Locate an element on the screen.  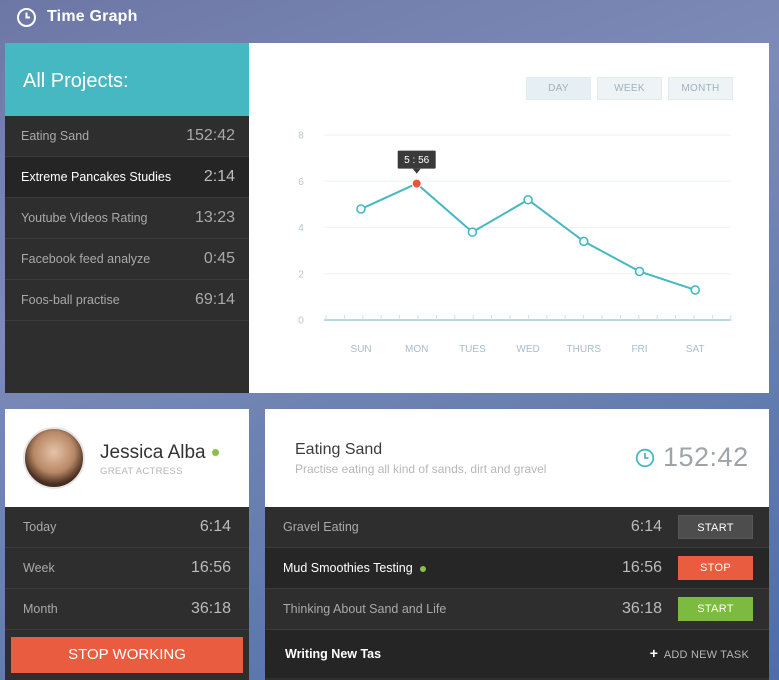
project-time: 0:45 is located at coordinates (219, 258).